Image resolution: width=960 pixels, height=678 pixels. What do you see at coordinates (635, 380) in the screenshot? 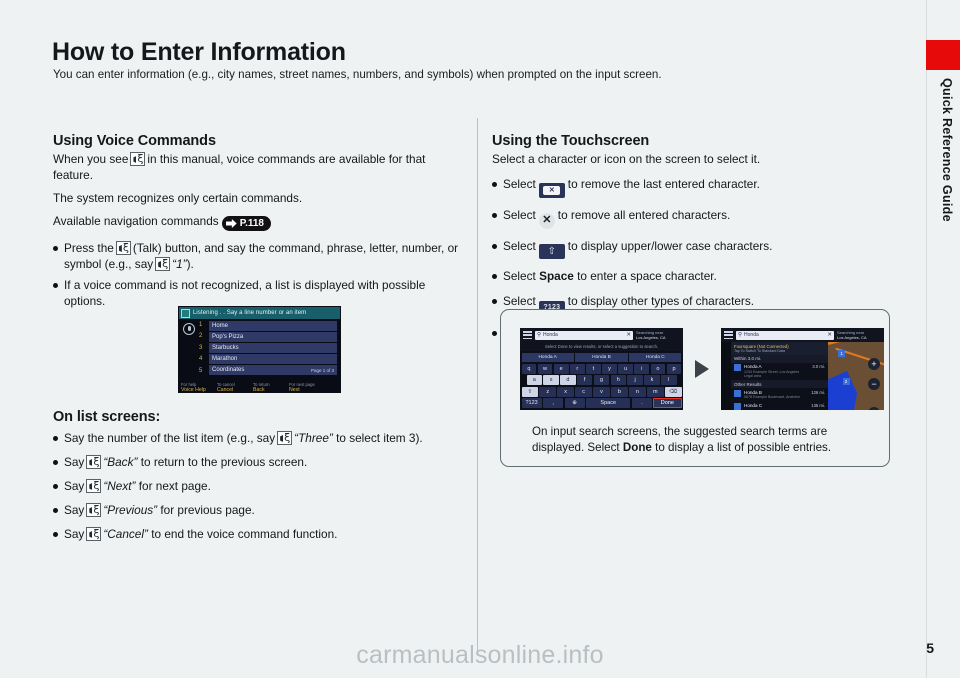
I see `key-j: j` at bounding box center [635, 380].